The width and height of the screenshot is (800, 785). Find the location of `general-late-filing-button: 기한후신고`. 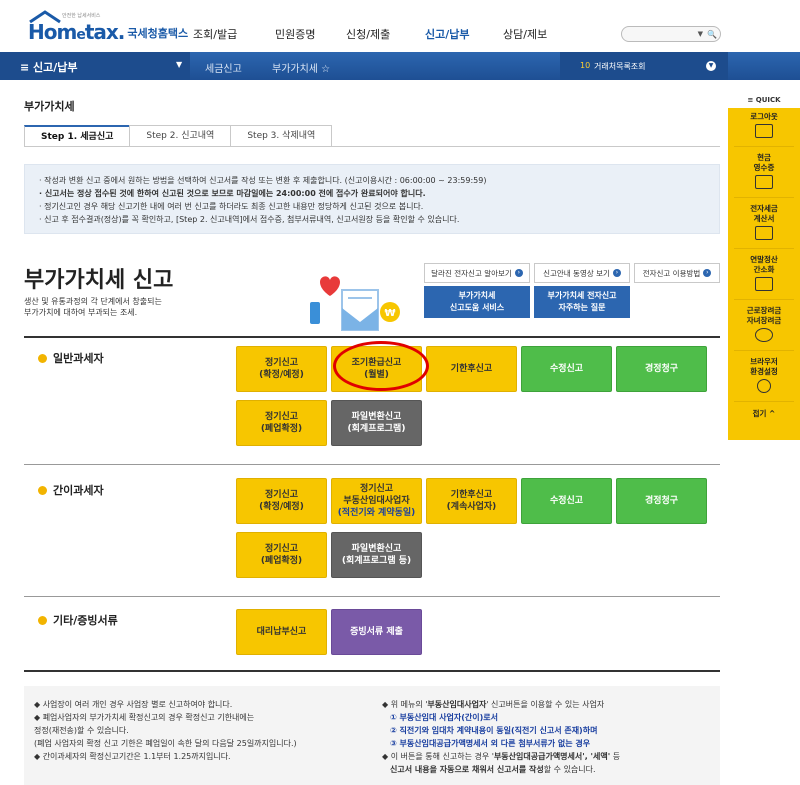

general-late-filing-button: 기한후신고 is located at coordinates (471, 369).